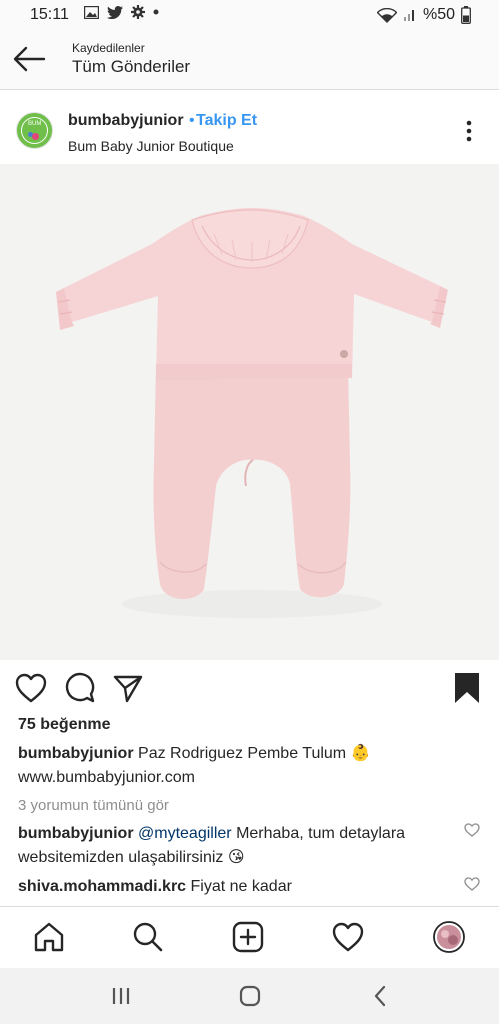  I want to click on caption-text: Paz Rodriguez Pembe Tulum 👶, so click(254, 753).